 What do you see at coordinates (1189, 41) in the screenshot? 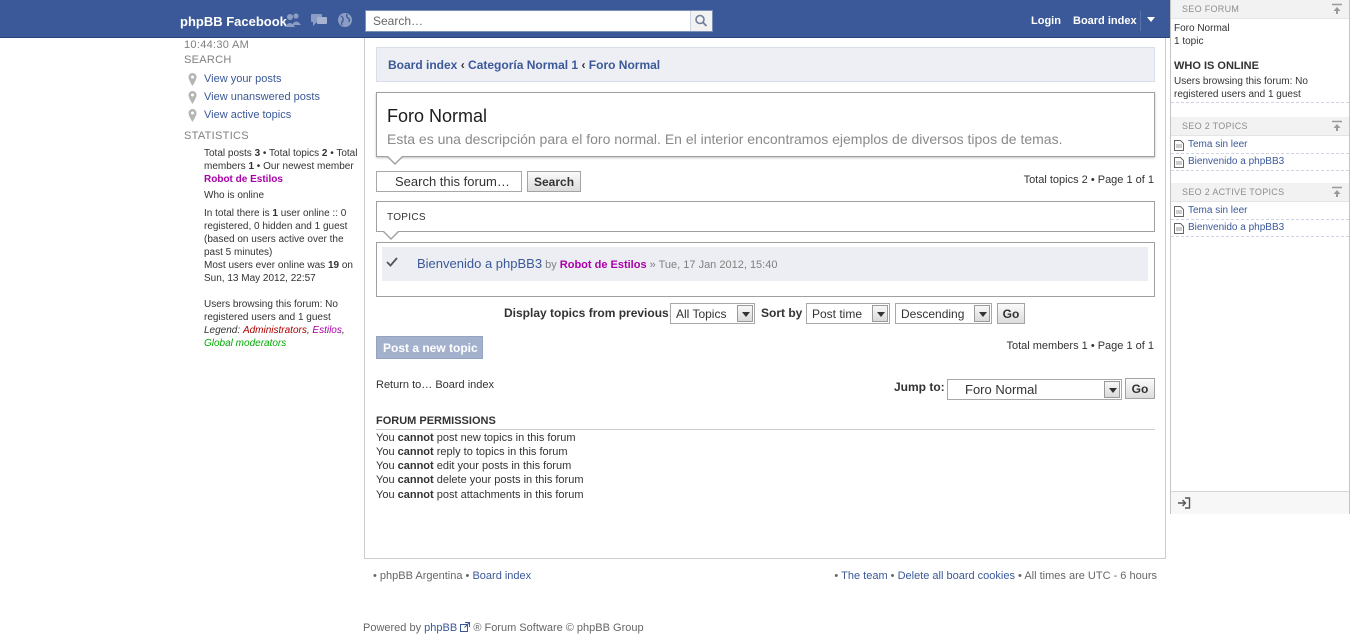
I see `sb-forum-topics: 1 topic` at bounding box center [1189, 41].